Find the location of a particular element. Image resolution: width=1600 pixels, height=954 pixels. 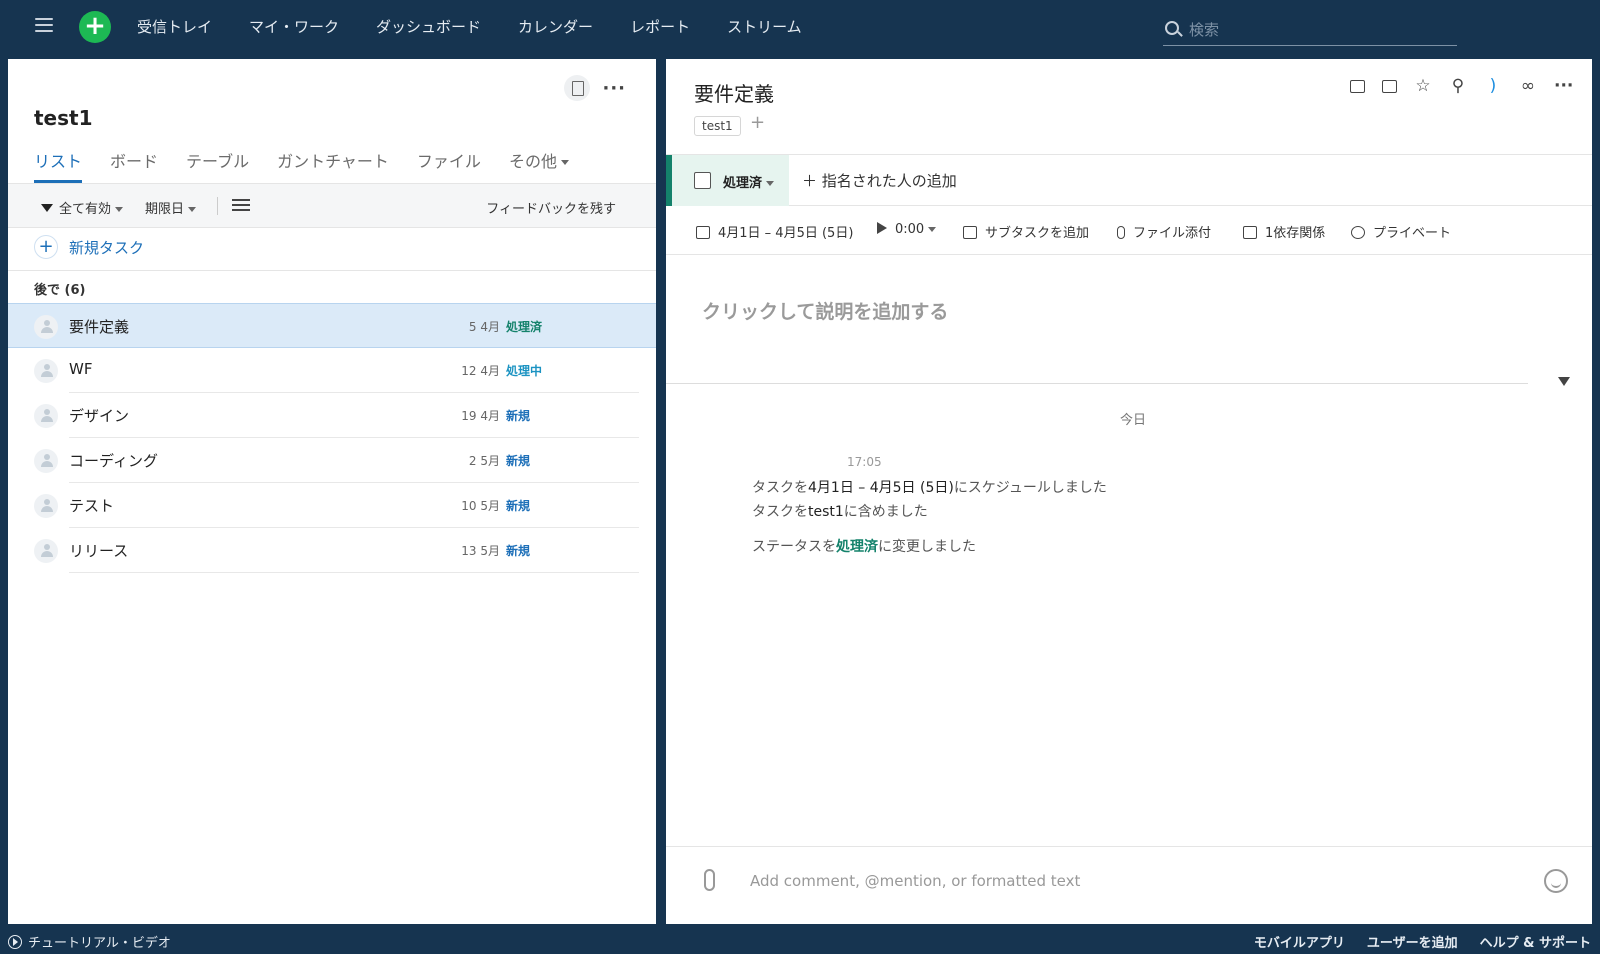

date-range: 4月1日 – 4月5日 (5日) is located at coordinates (774, 231).